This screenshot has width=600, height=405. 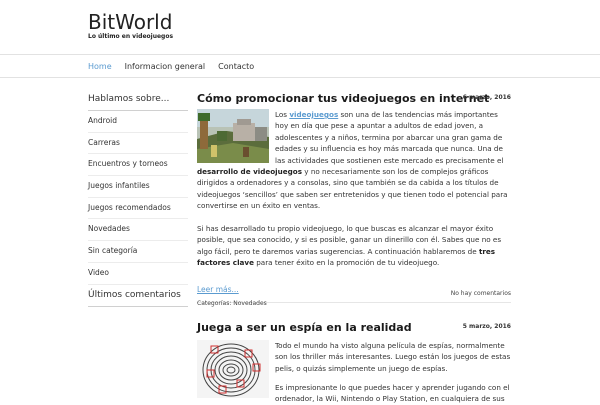 I want to click on sidebar-item-encuentros-y-torneos: Encuentros y torneos, so click(x=138, y=165).